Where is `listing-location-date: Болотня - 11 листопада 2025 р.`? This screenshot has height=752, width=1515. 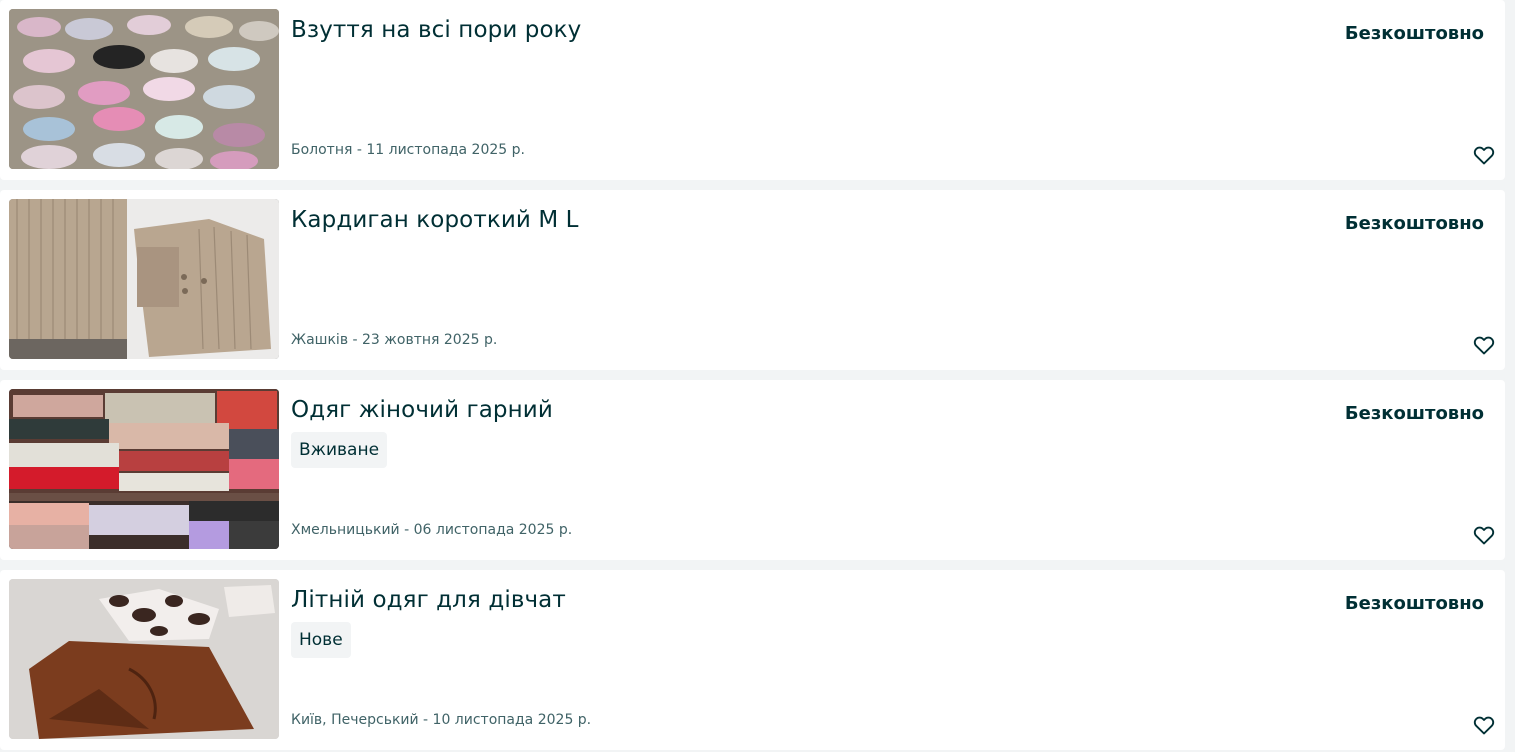 listing-location-date: Болотня - 11 листопада 2025 р. is located at coordinates (408, 150).